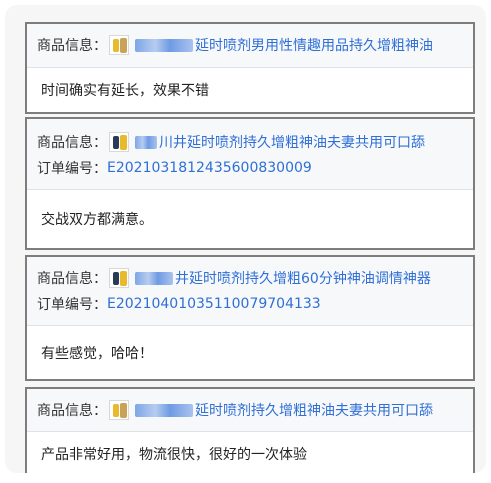  I want to click on product-name-link: 延时喷剂男用性情趣用品持久增粗神油, so click(314, 45).